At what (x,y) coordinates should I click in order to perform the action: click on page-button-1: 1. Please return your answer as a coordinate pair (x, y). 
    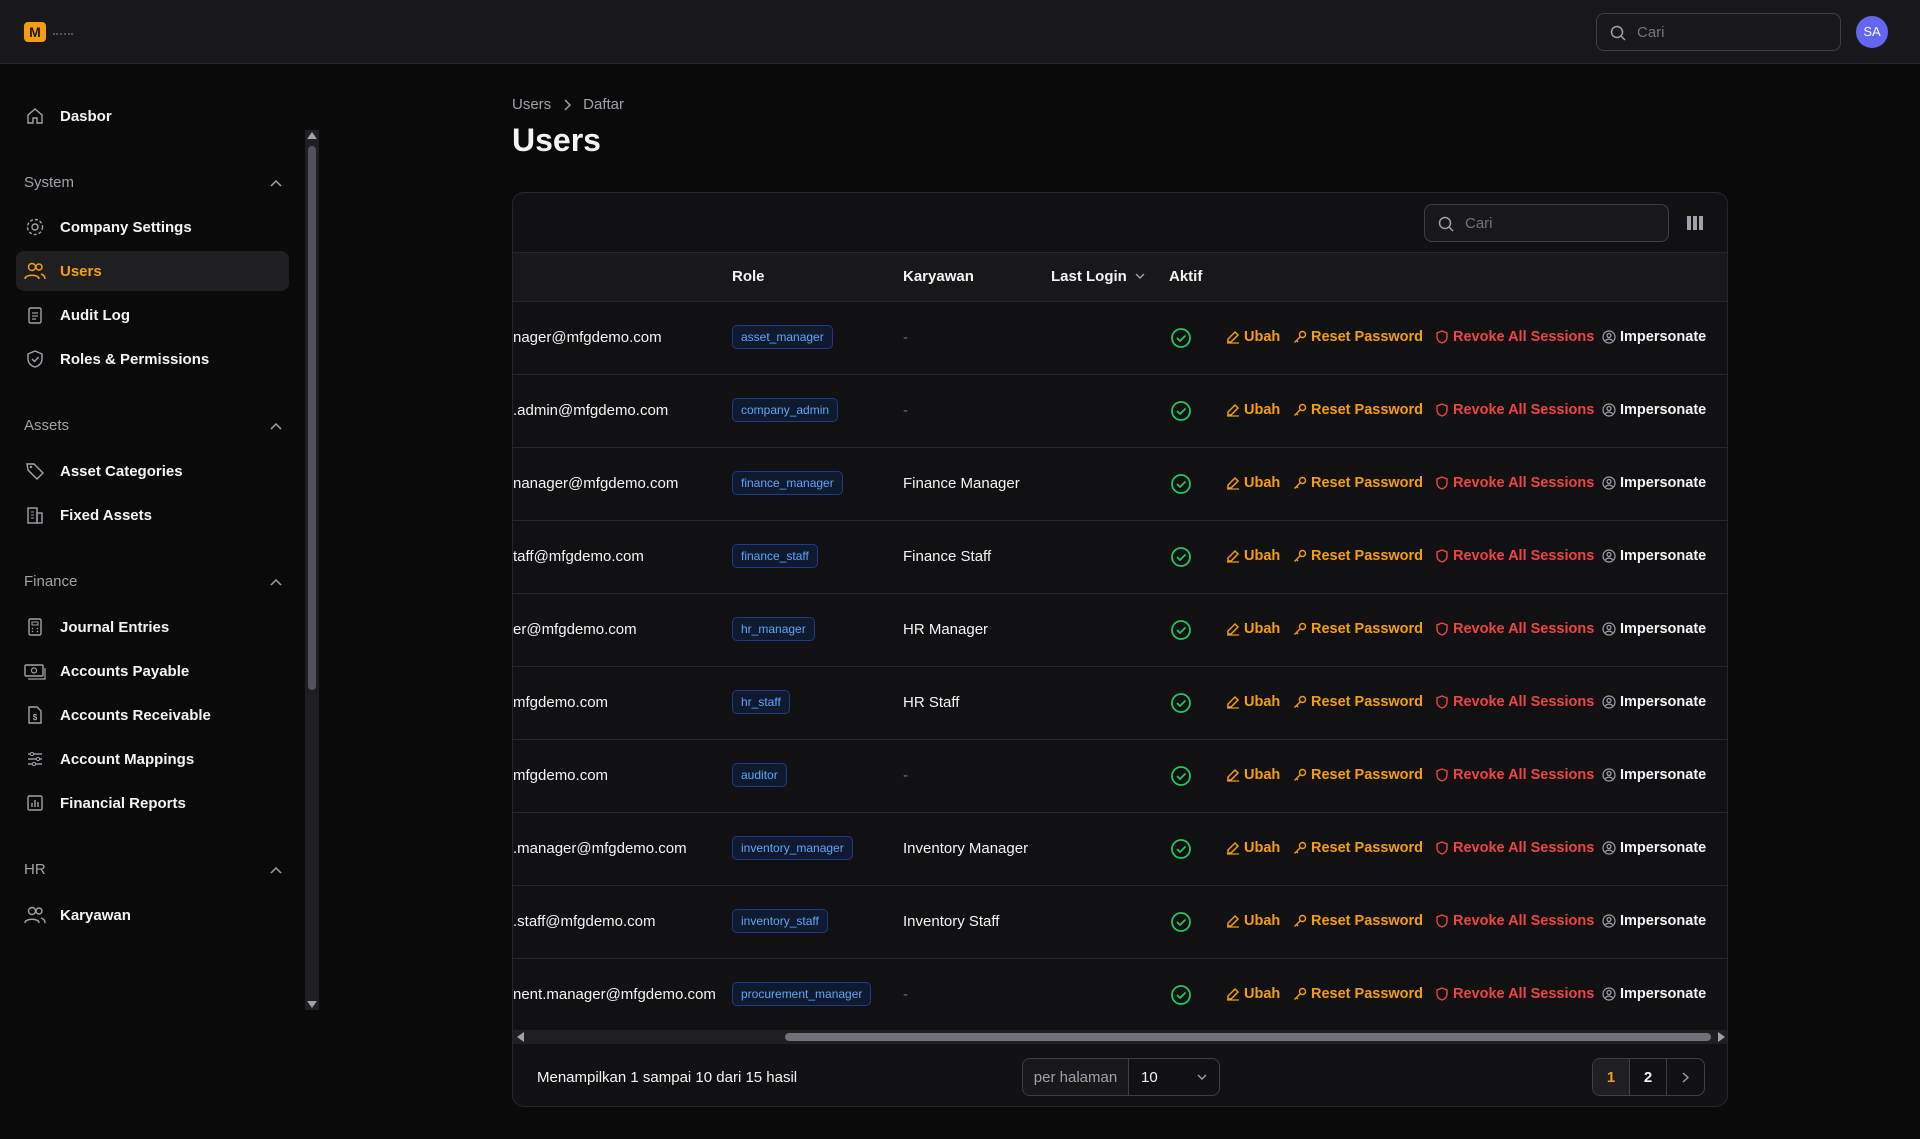
    Looking at the image, I should click on (1611, 1077).